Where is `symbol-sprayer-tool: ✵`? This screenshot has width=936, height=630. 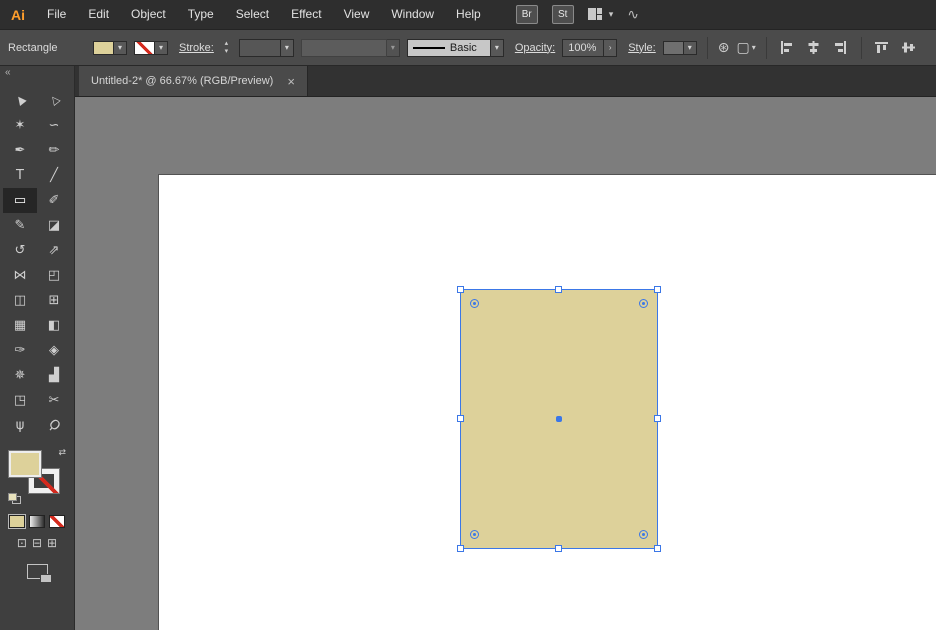
symbol-sprayer-tool: ✵ is located at coordinates (20, 375).